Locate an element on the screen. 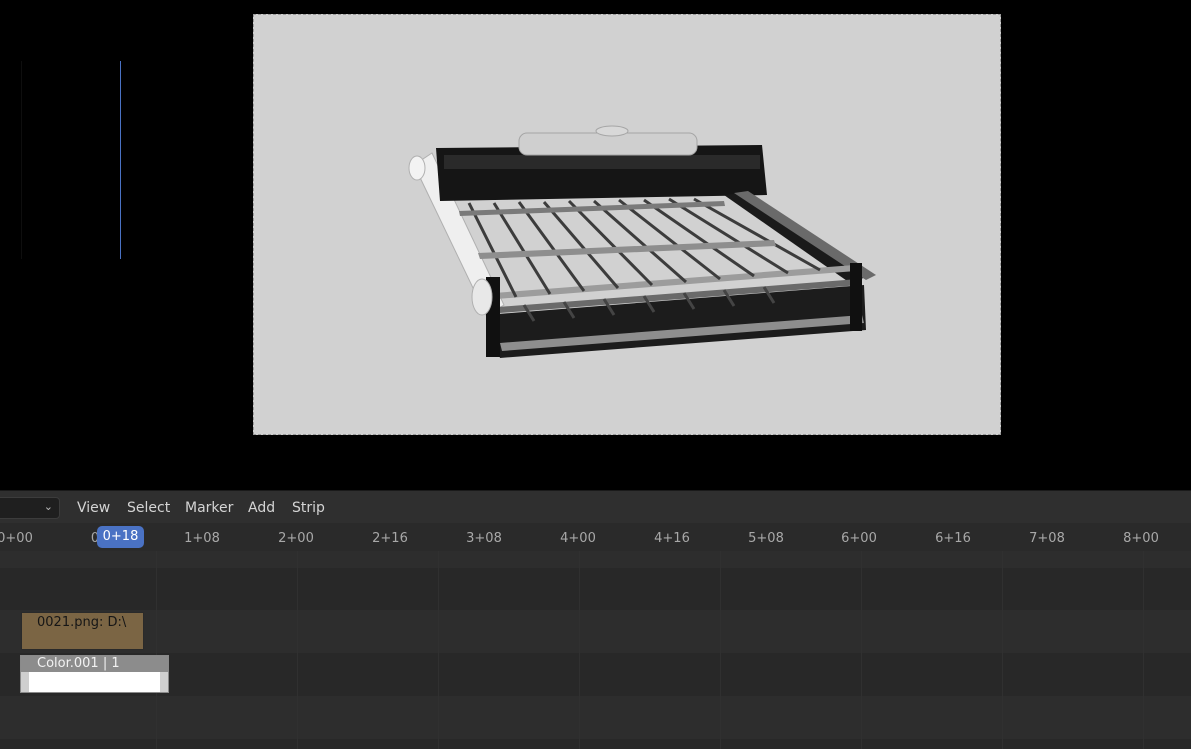  color-strip-label: Color.001 | 1 is located at coordinates (78, 663).